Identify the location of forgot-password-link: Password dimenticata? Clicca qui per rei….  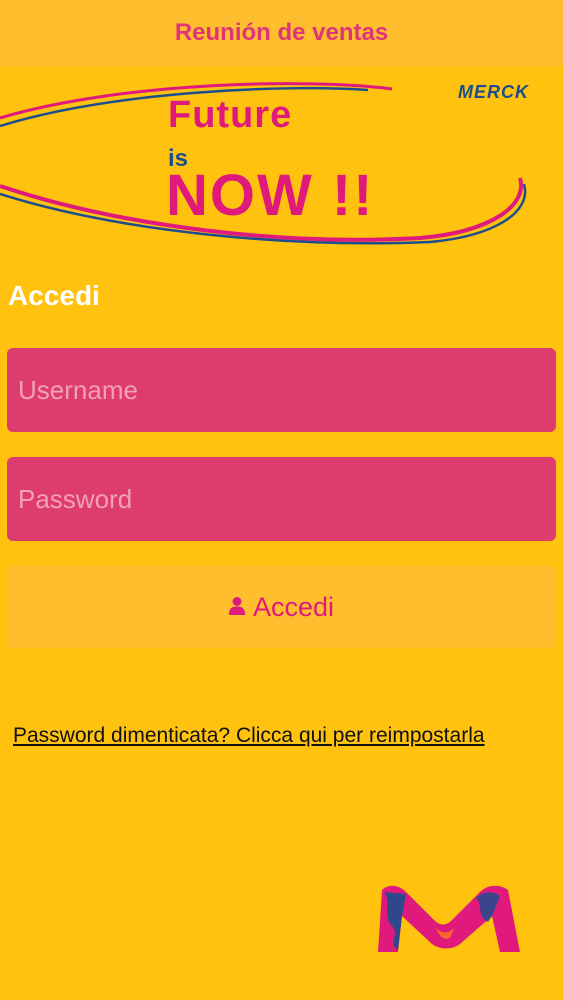
(285, 736).